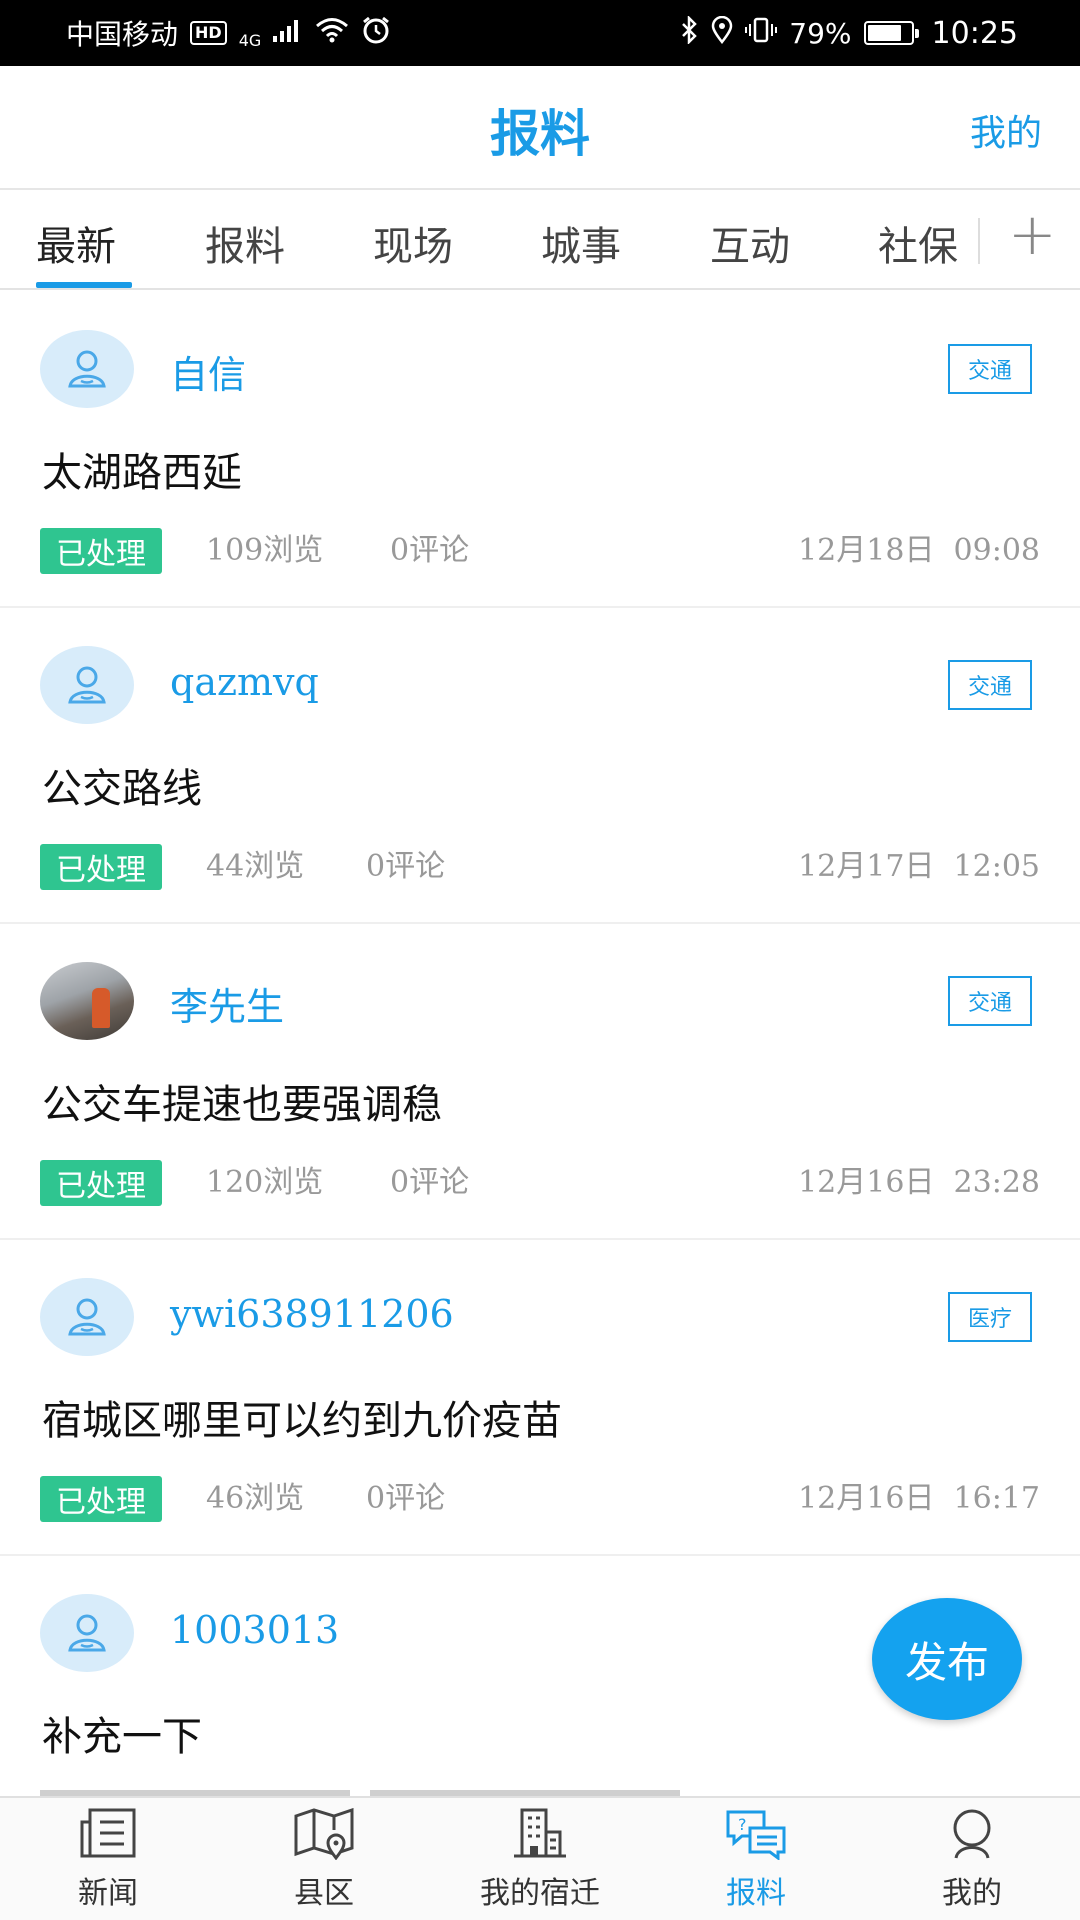 The height and width of the screenshot is (1920, 1080). Describe the element at coordinates (302, 1417) in the screenshot. I see `post-title: 宿城区哪里可以约到九价疫苗` at that location.